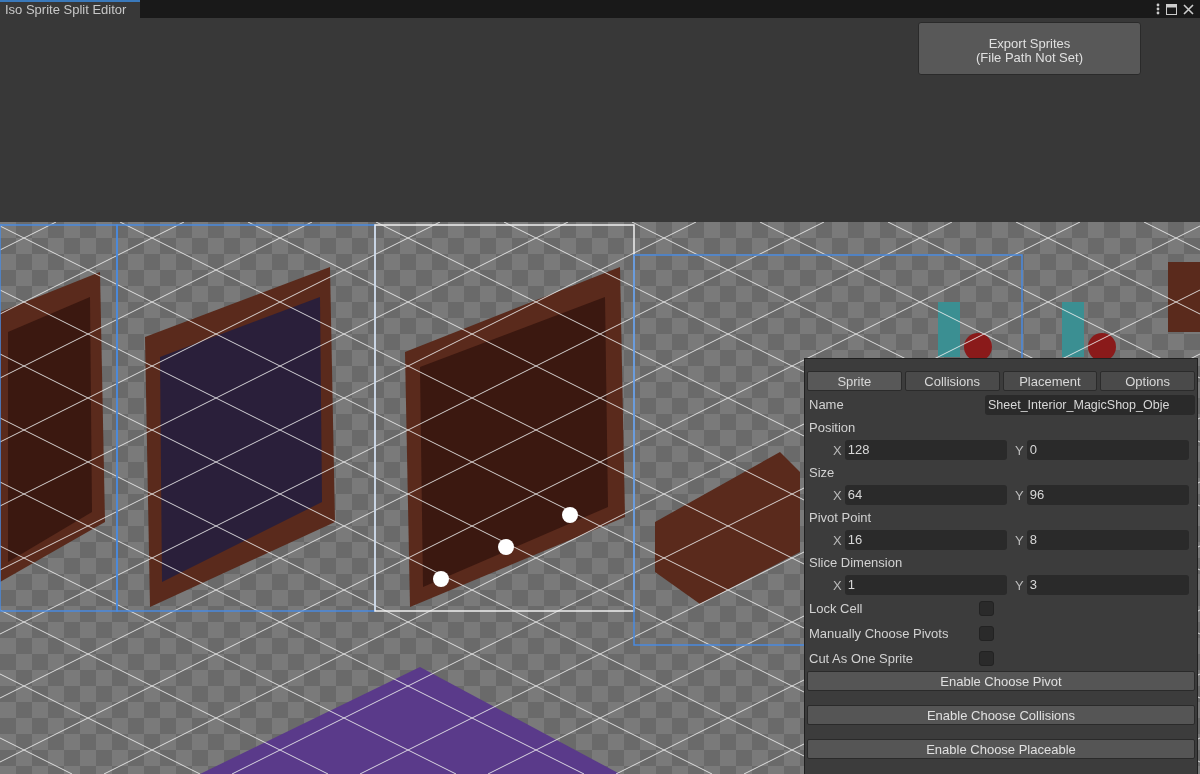 The width and height of the screenshot is (1200, 774). What do you see at coordinates (925, 495) in the screenshot?
I see `number-field: 64` at bounding box center [925, 495].